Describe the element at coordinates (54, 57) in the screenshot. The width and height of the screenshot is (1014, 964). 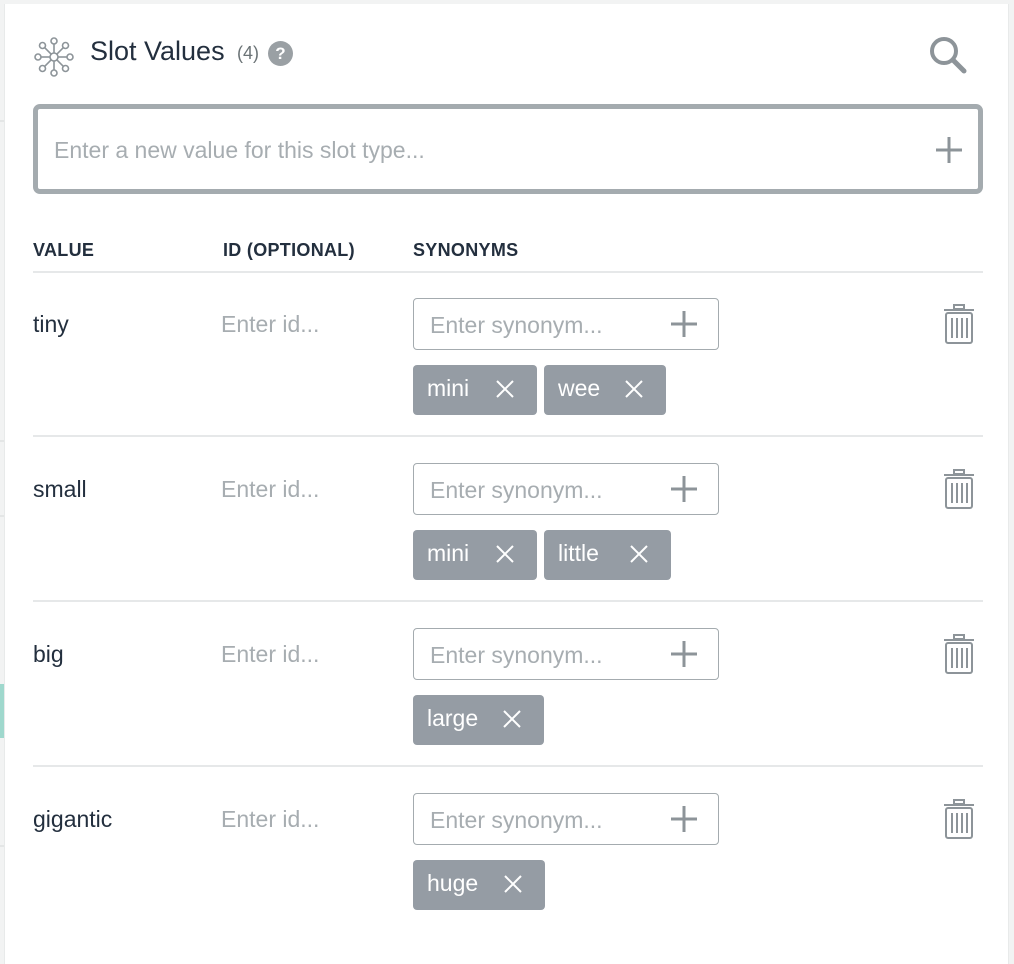
I see `slot-network-icon` at that location.